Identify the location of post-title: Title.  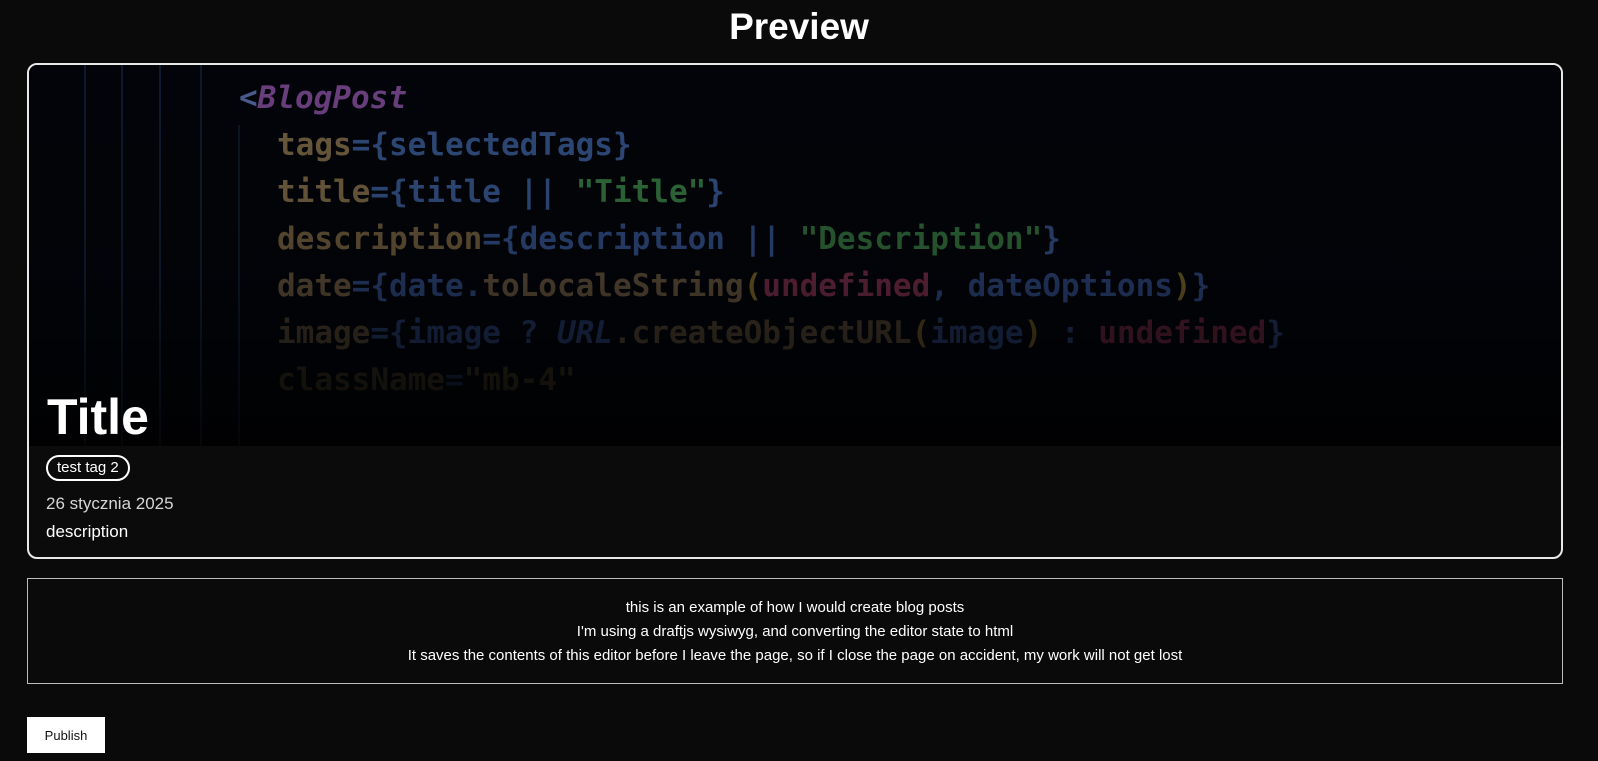
(98, 417).